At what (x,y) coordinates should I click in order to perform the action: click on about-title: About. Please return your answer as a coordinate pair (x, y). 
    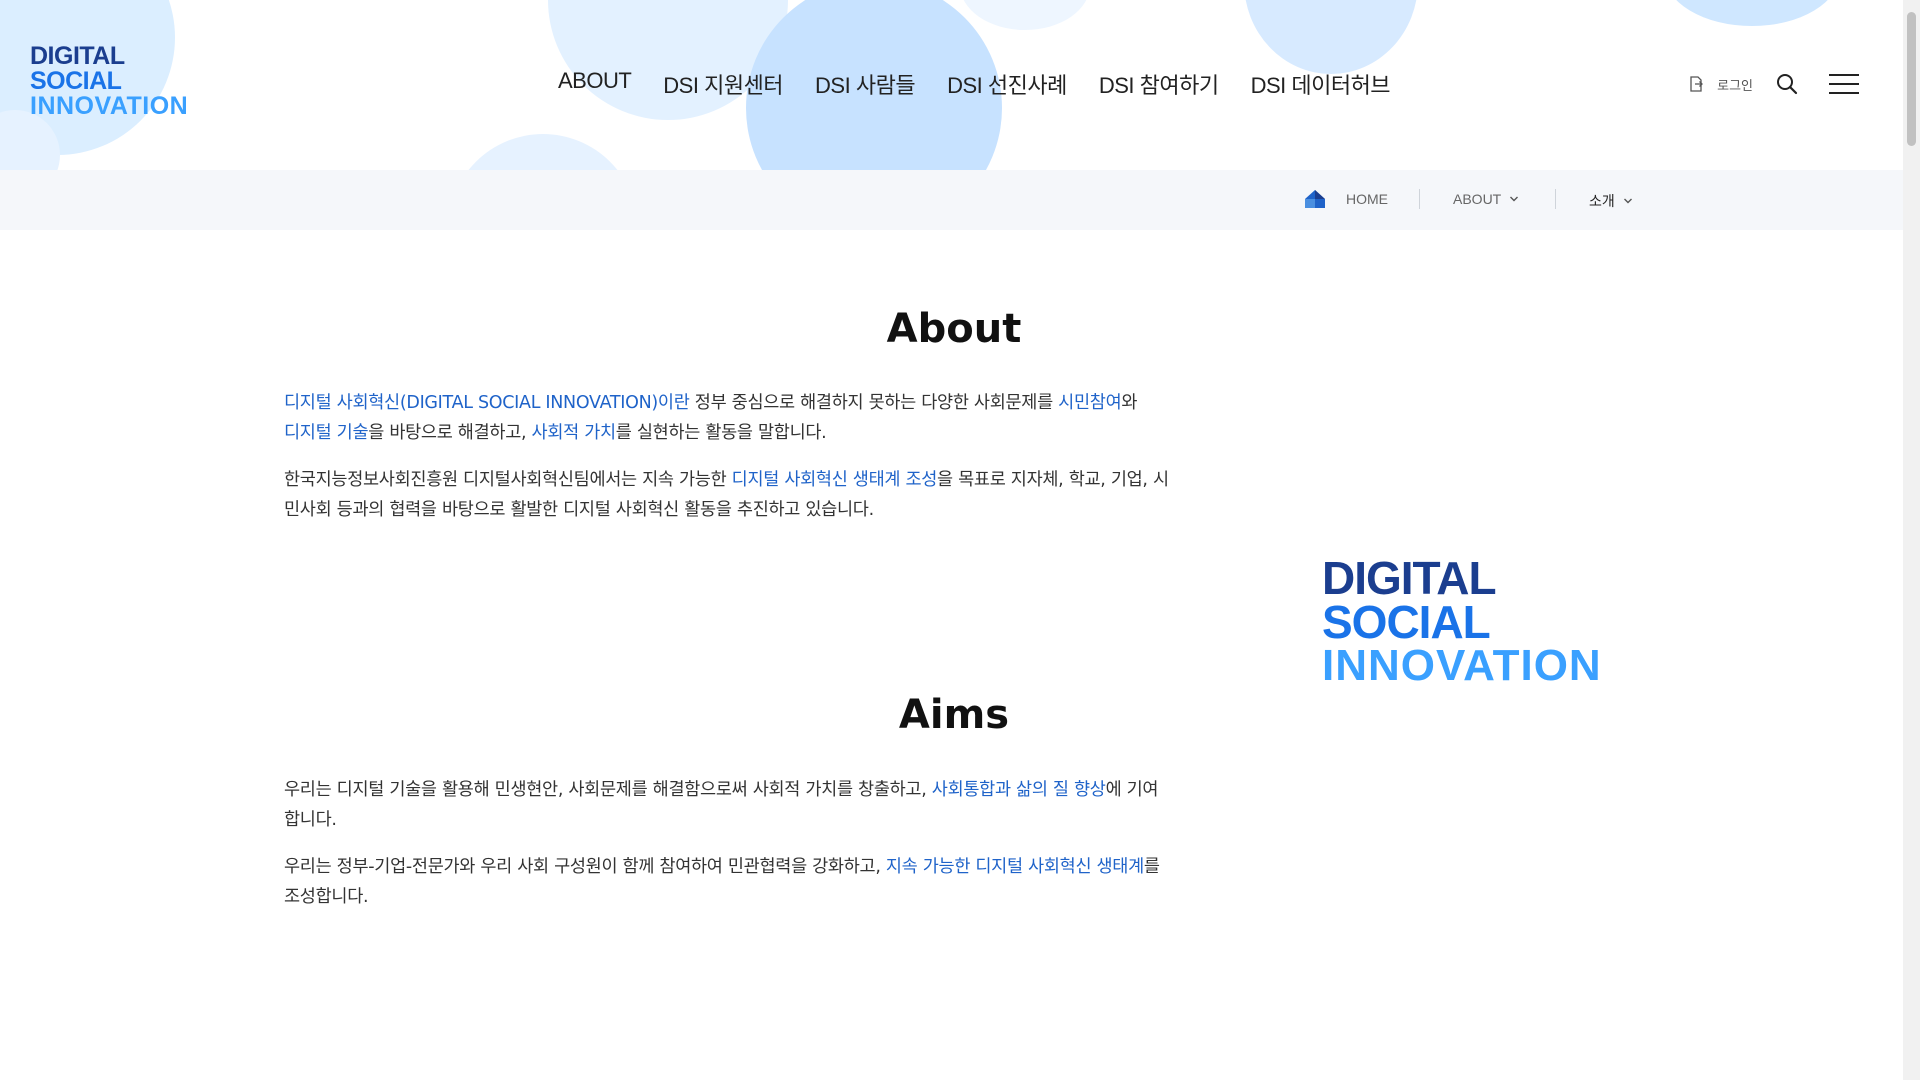
    Looking at the image, I should click on (954, 329).